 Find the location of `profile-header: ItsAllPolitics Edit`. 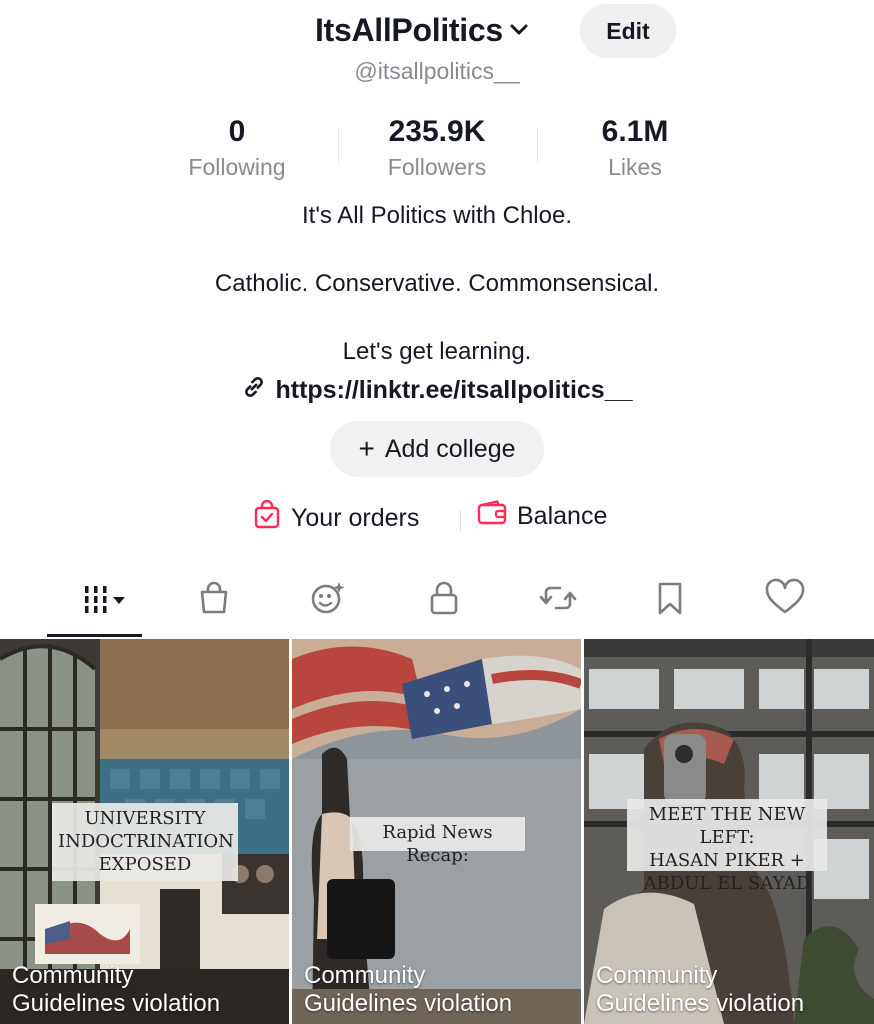

profile-header: ItsAllPolitics Edit is located at coordinates (437, 30).